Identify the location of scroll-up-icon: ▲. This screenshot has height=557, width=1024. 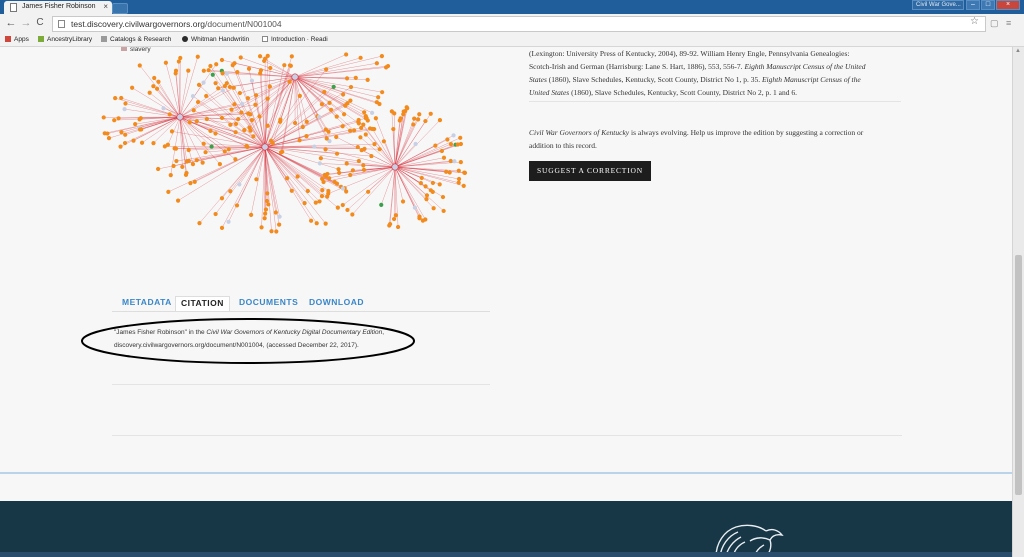
(1018, 51).